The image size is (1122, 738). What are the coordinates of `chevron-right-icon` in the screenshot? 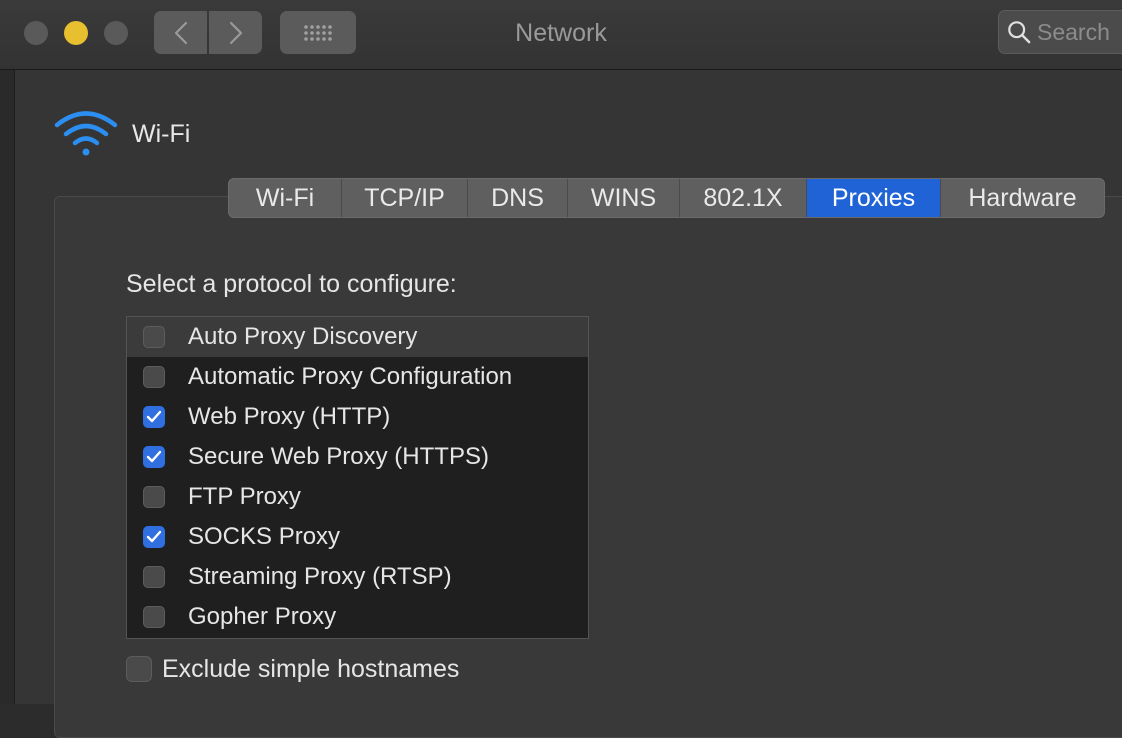 It's located at (235, 32).